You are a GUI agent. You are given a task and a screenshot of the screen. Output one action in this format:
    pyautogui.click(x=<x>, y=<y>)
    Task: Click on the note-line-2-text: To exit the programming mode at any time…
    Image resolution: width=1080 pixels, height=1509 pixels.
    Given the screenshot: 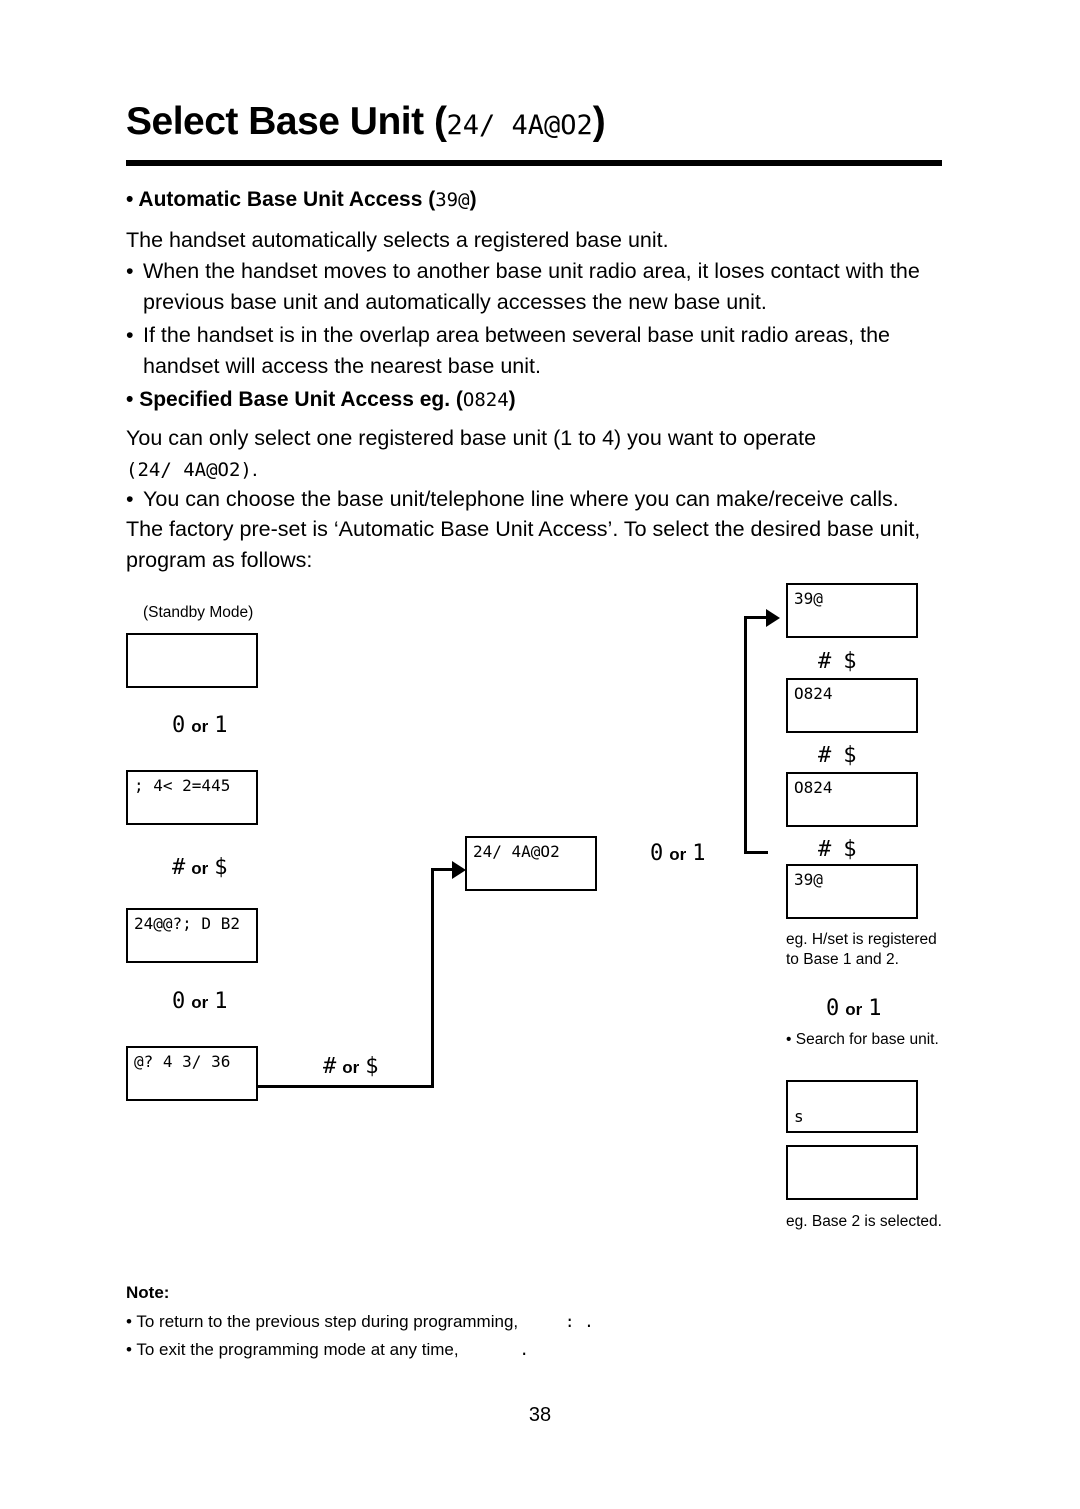 What is the action you would take?
    pyautogui.click(x=297, y=1349)
    